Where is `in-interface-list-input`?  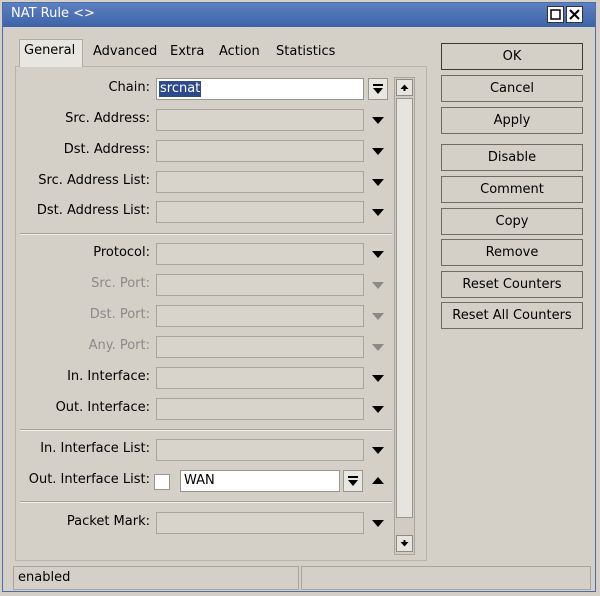 in-interface-list-input is located at coordinates (260, 450).